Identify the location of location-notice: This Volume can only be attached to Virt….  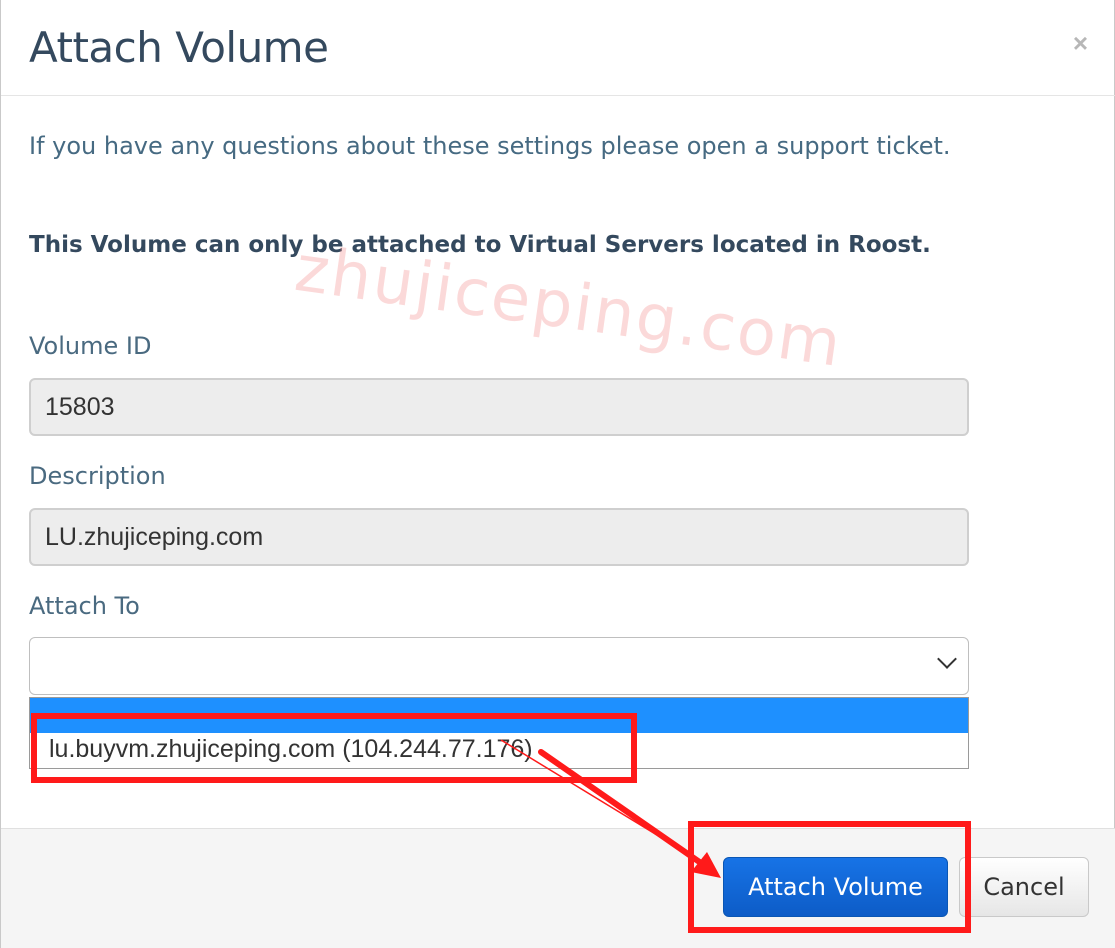
(480, 245).